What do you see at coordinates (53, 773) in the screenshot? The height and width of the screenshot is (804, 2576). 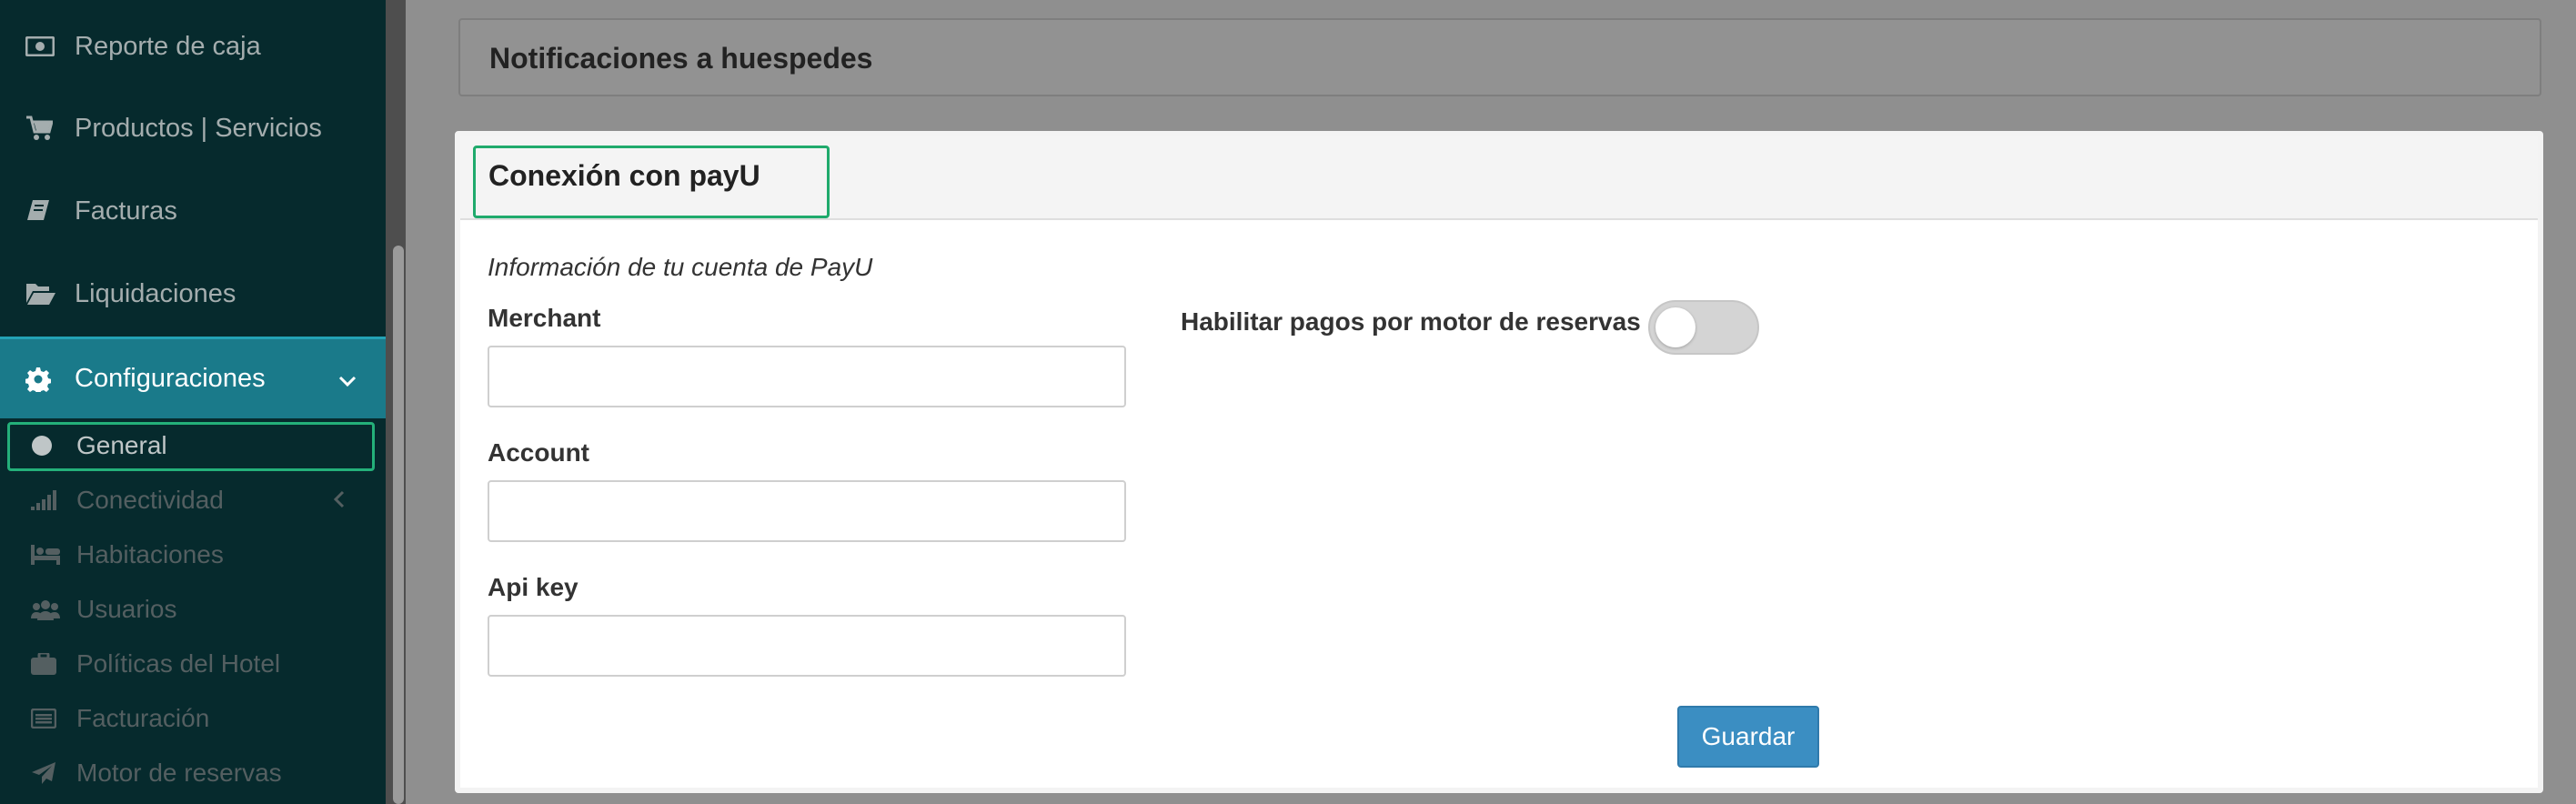 I see `paper-plane-icon` at bounding box center [53, 773].